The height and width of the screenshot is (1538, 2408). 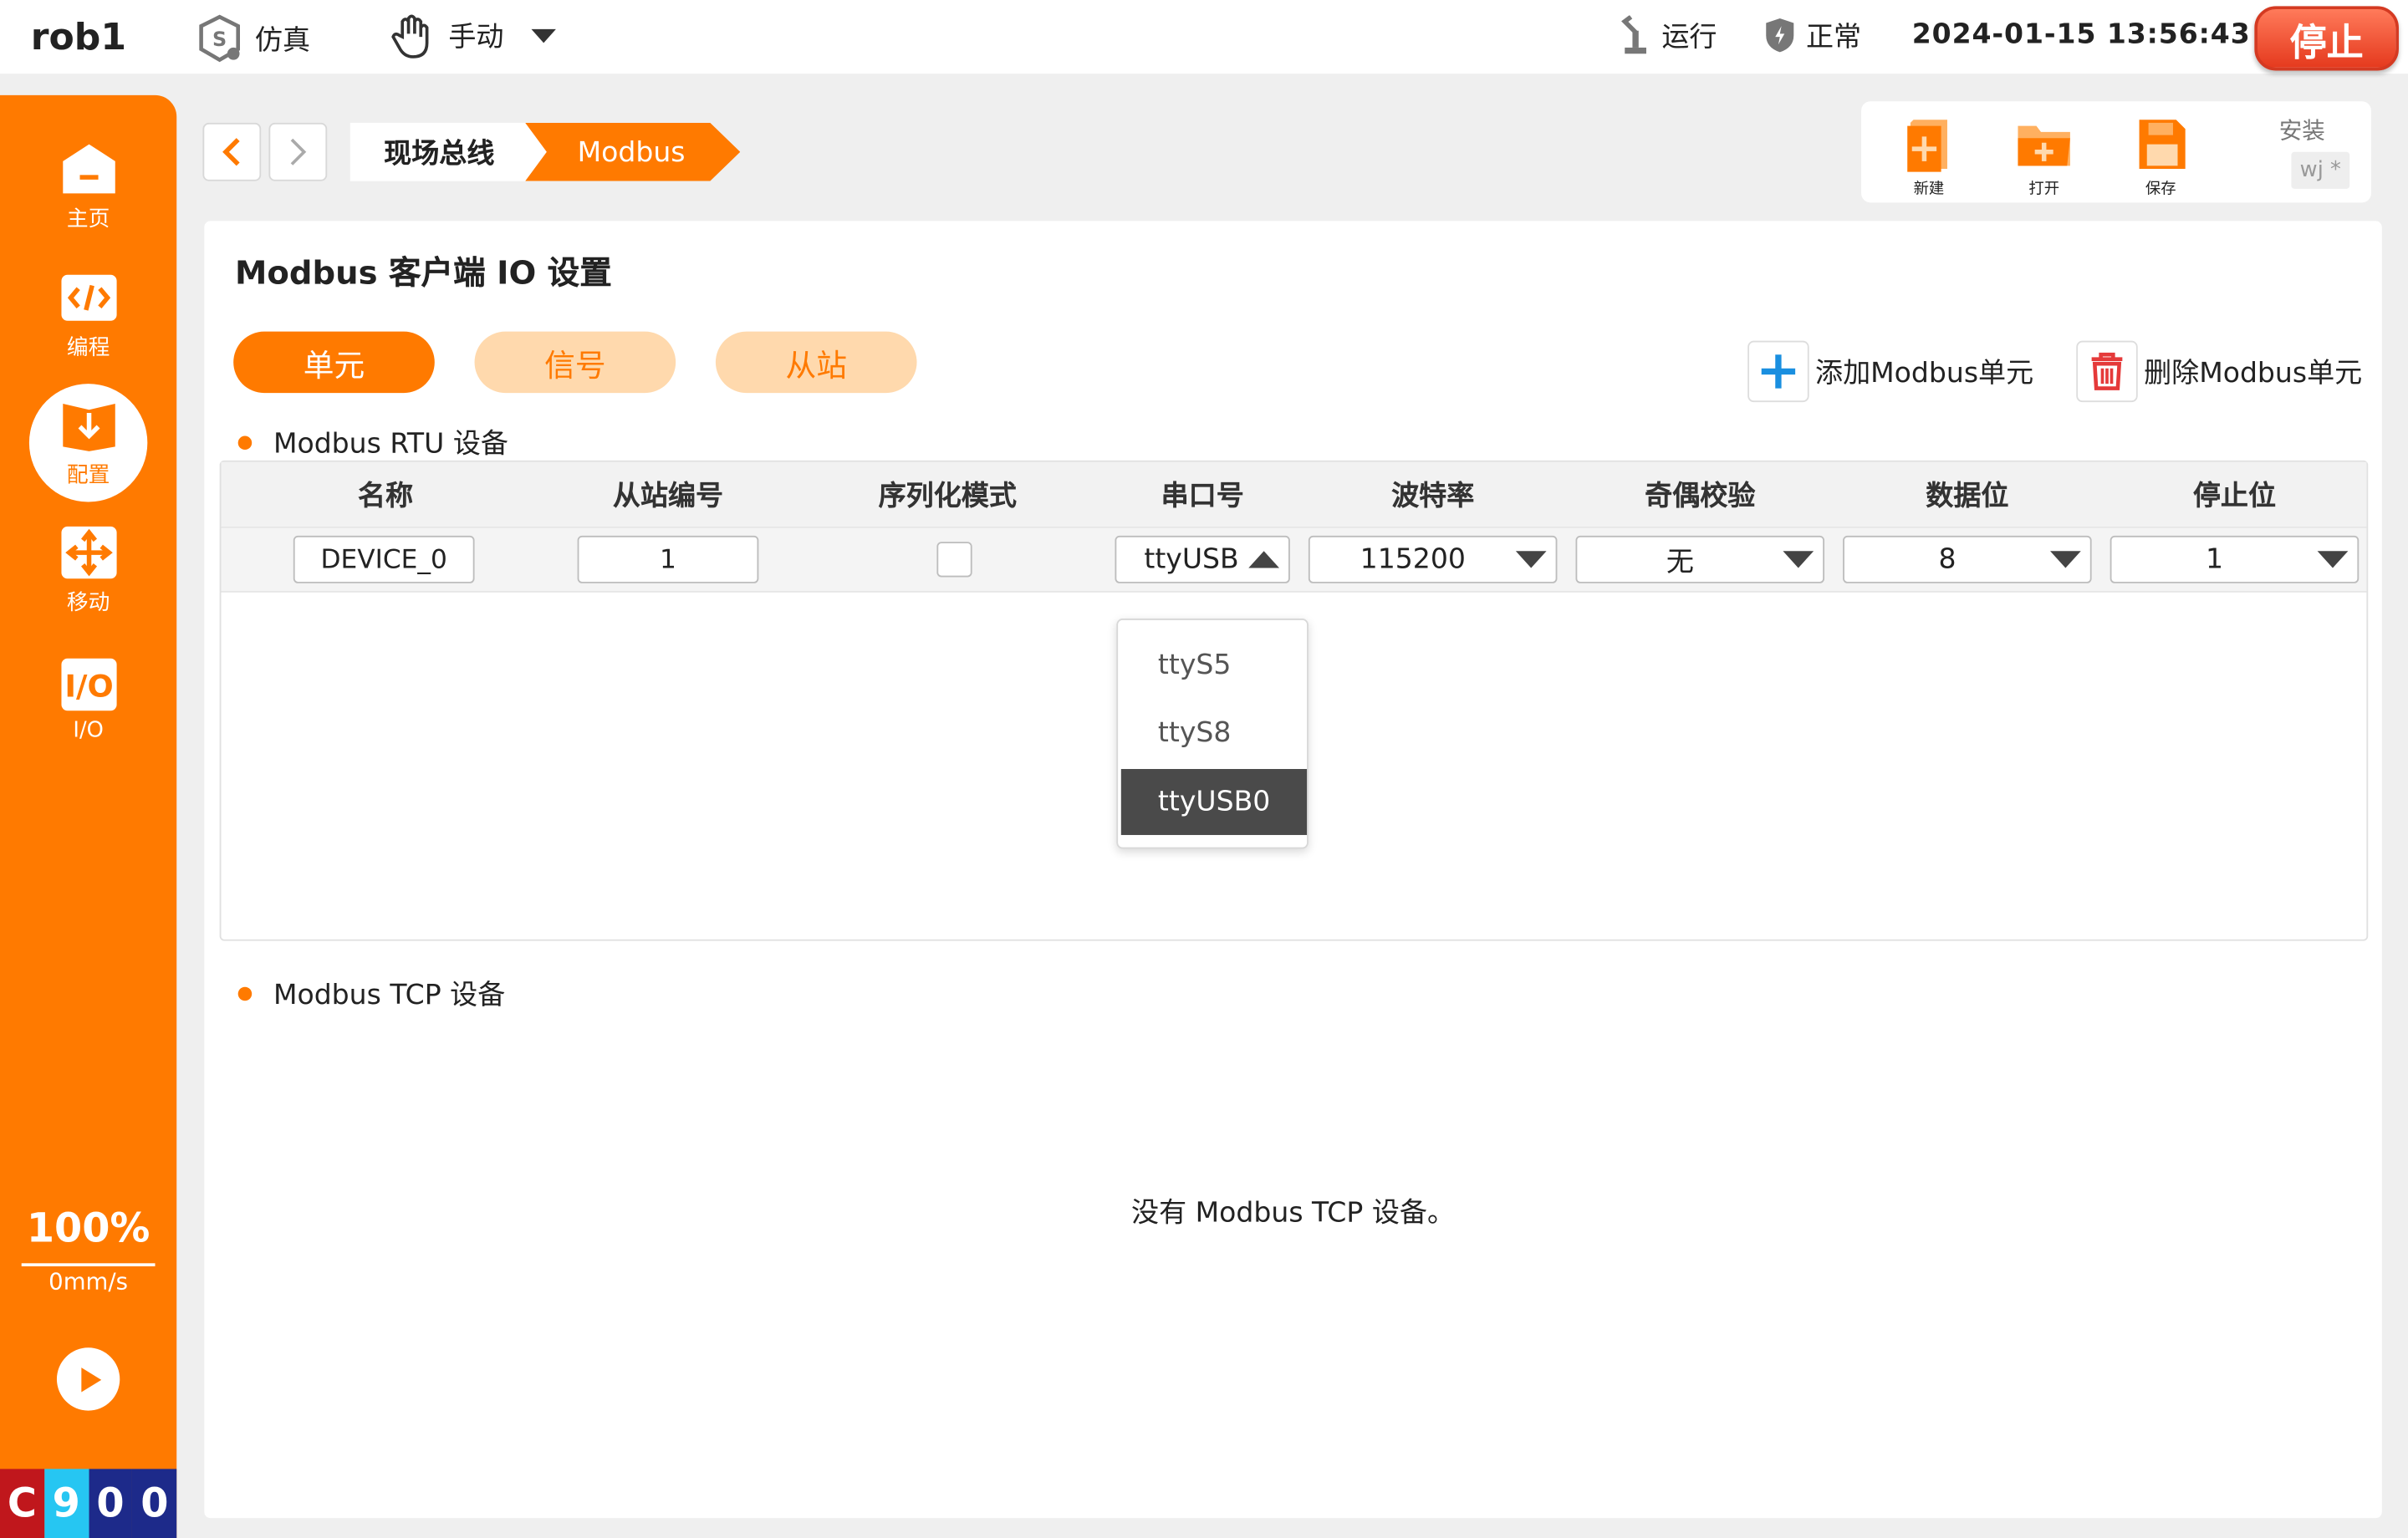 What do you see at coordinates (1929, 190) in the screenshot?
I see `new-file-label: 新建` at bounding box center [1929, 190].